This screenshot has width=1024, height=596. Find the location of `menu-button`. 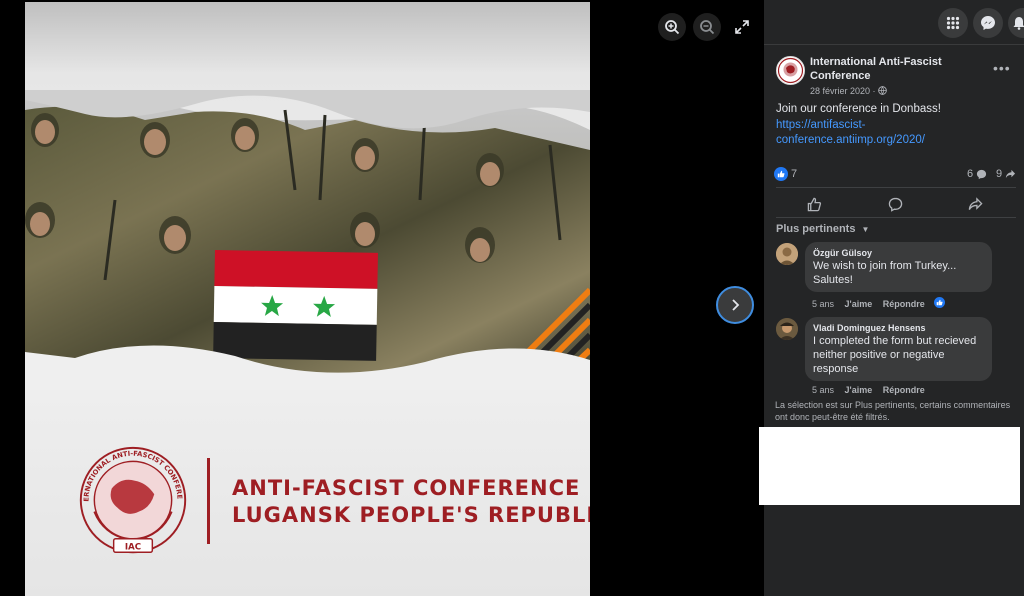

menu-button is located at coordinates (953, 23).